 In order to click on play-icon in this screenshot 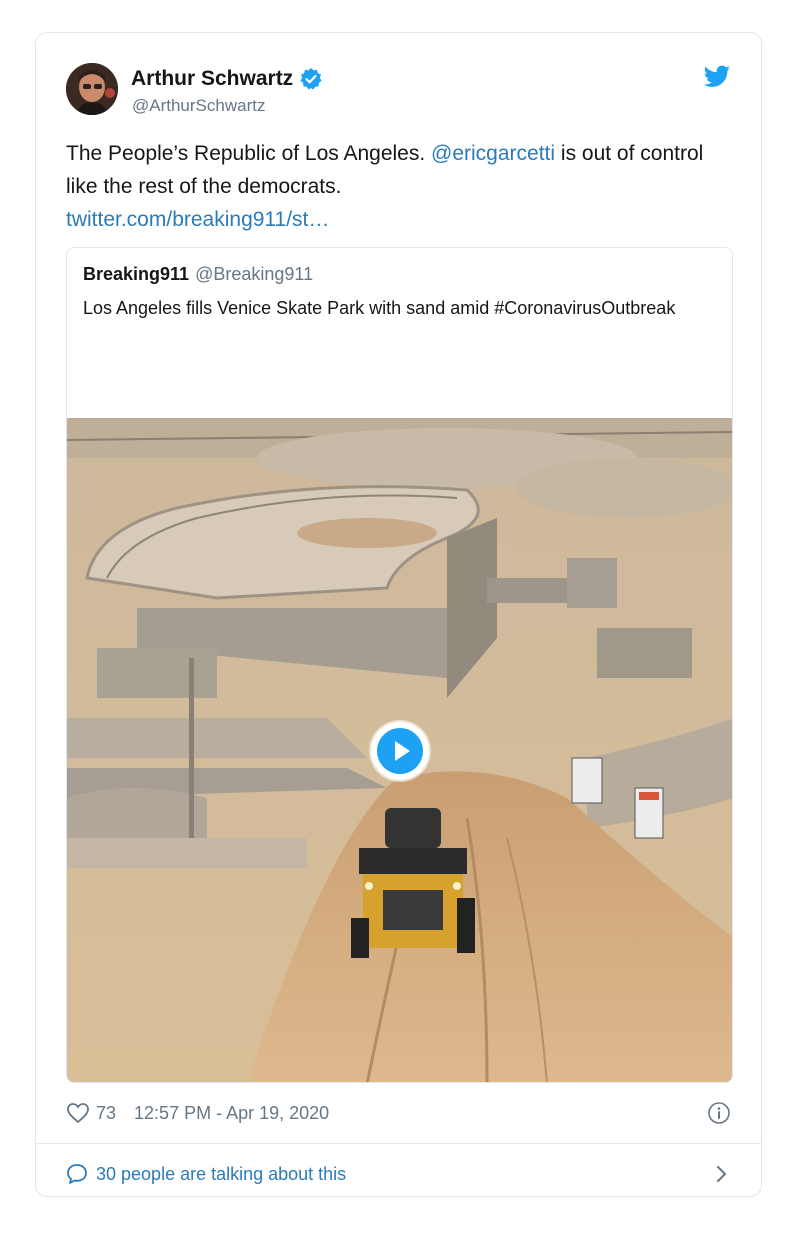, I will do `click(400, 751)`.